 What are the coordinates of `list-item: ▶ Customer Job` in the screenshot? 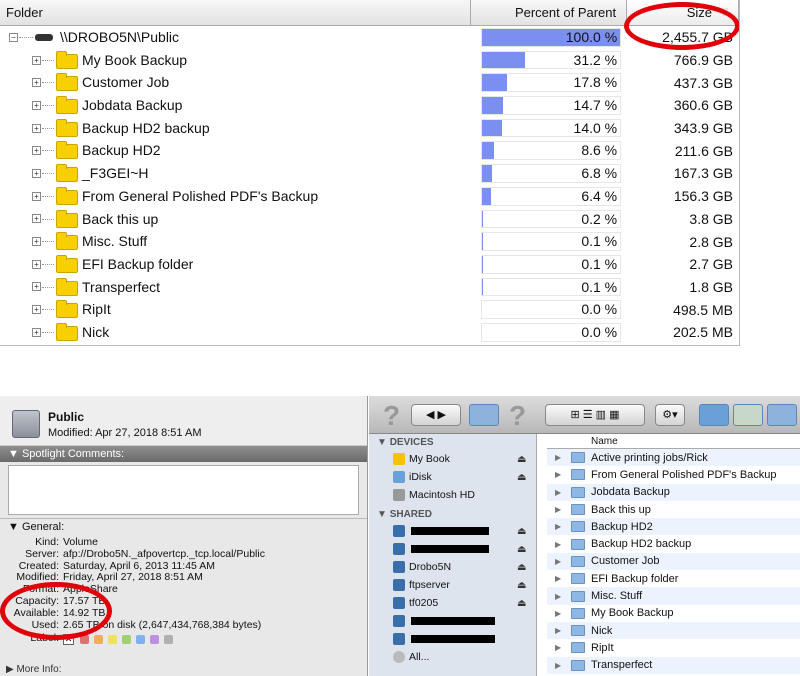 It's located at (673, 561).